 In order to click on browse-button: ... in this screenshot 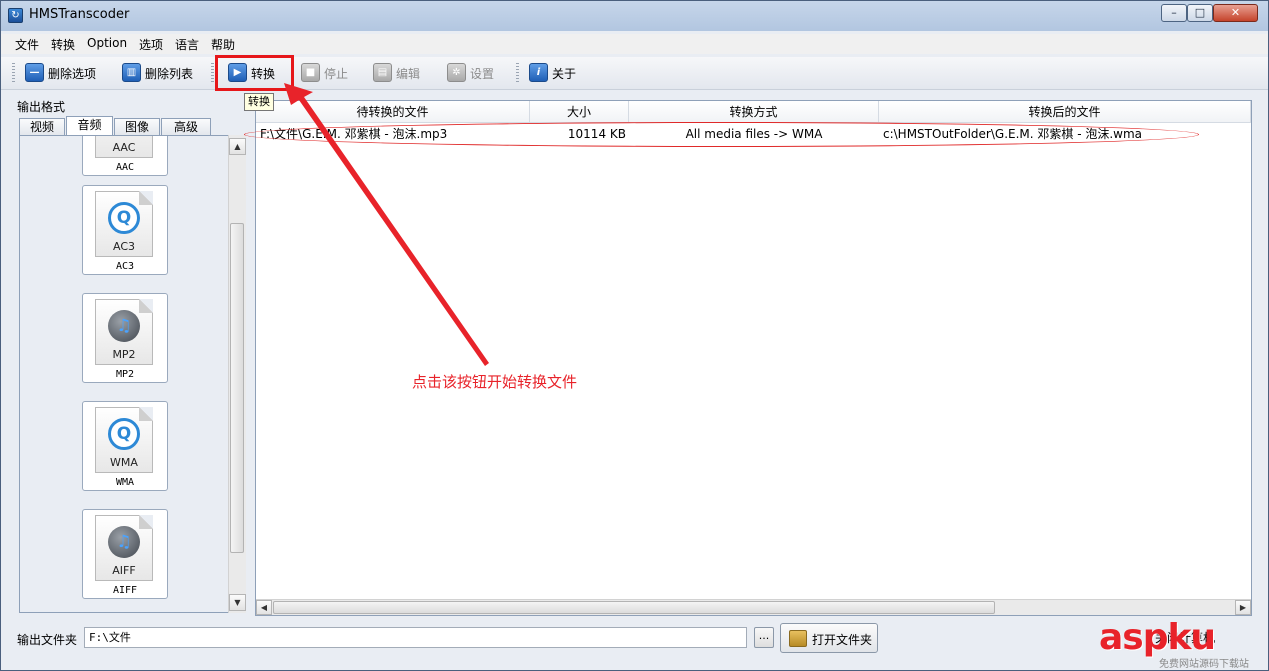, I will do `click(764, 637)`.